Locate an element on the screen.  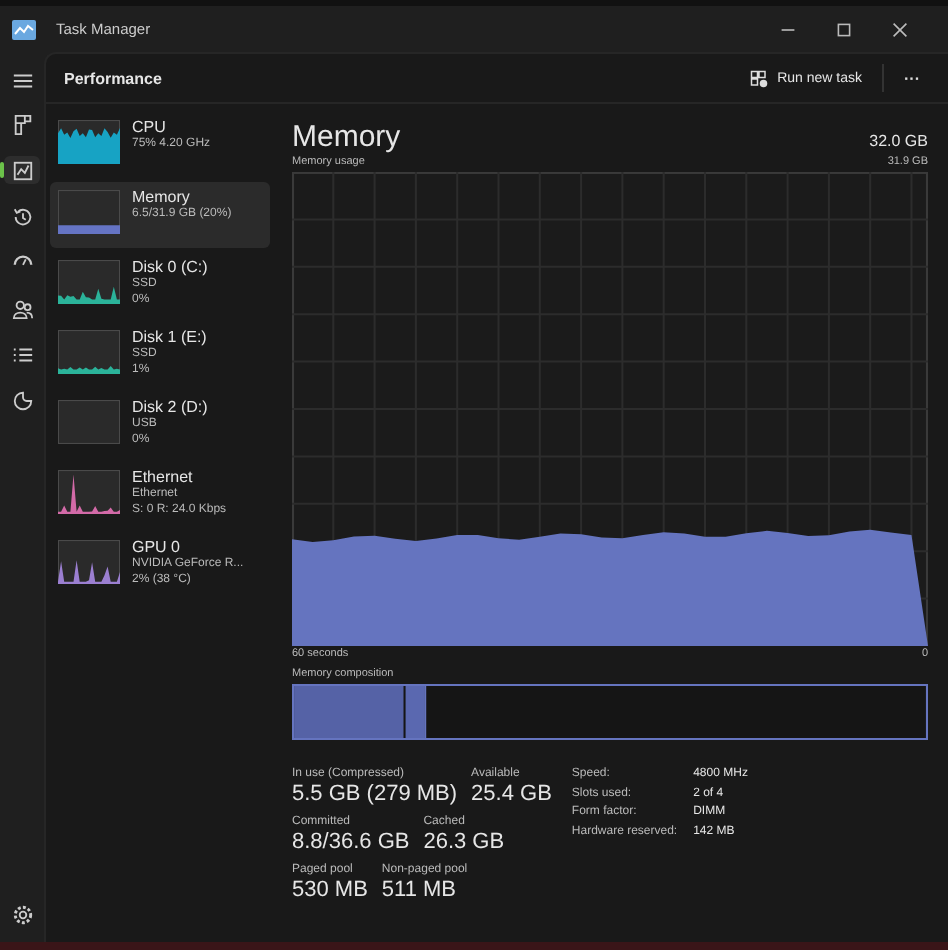
stat-value: 26.3 GB is located at coordinates (464, 843).